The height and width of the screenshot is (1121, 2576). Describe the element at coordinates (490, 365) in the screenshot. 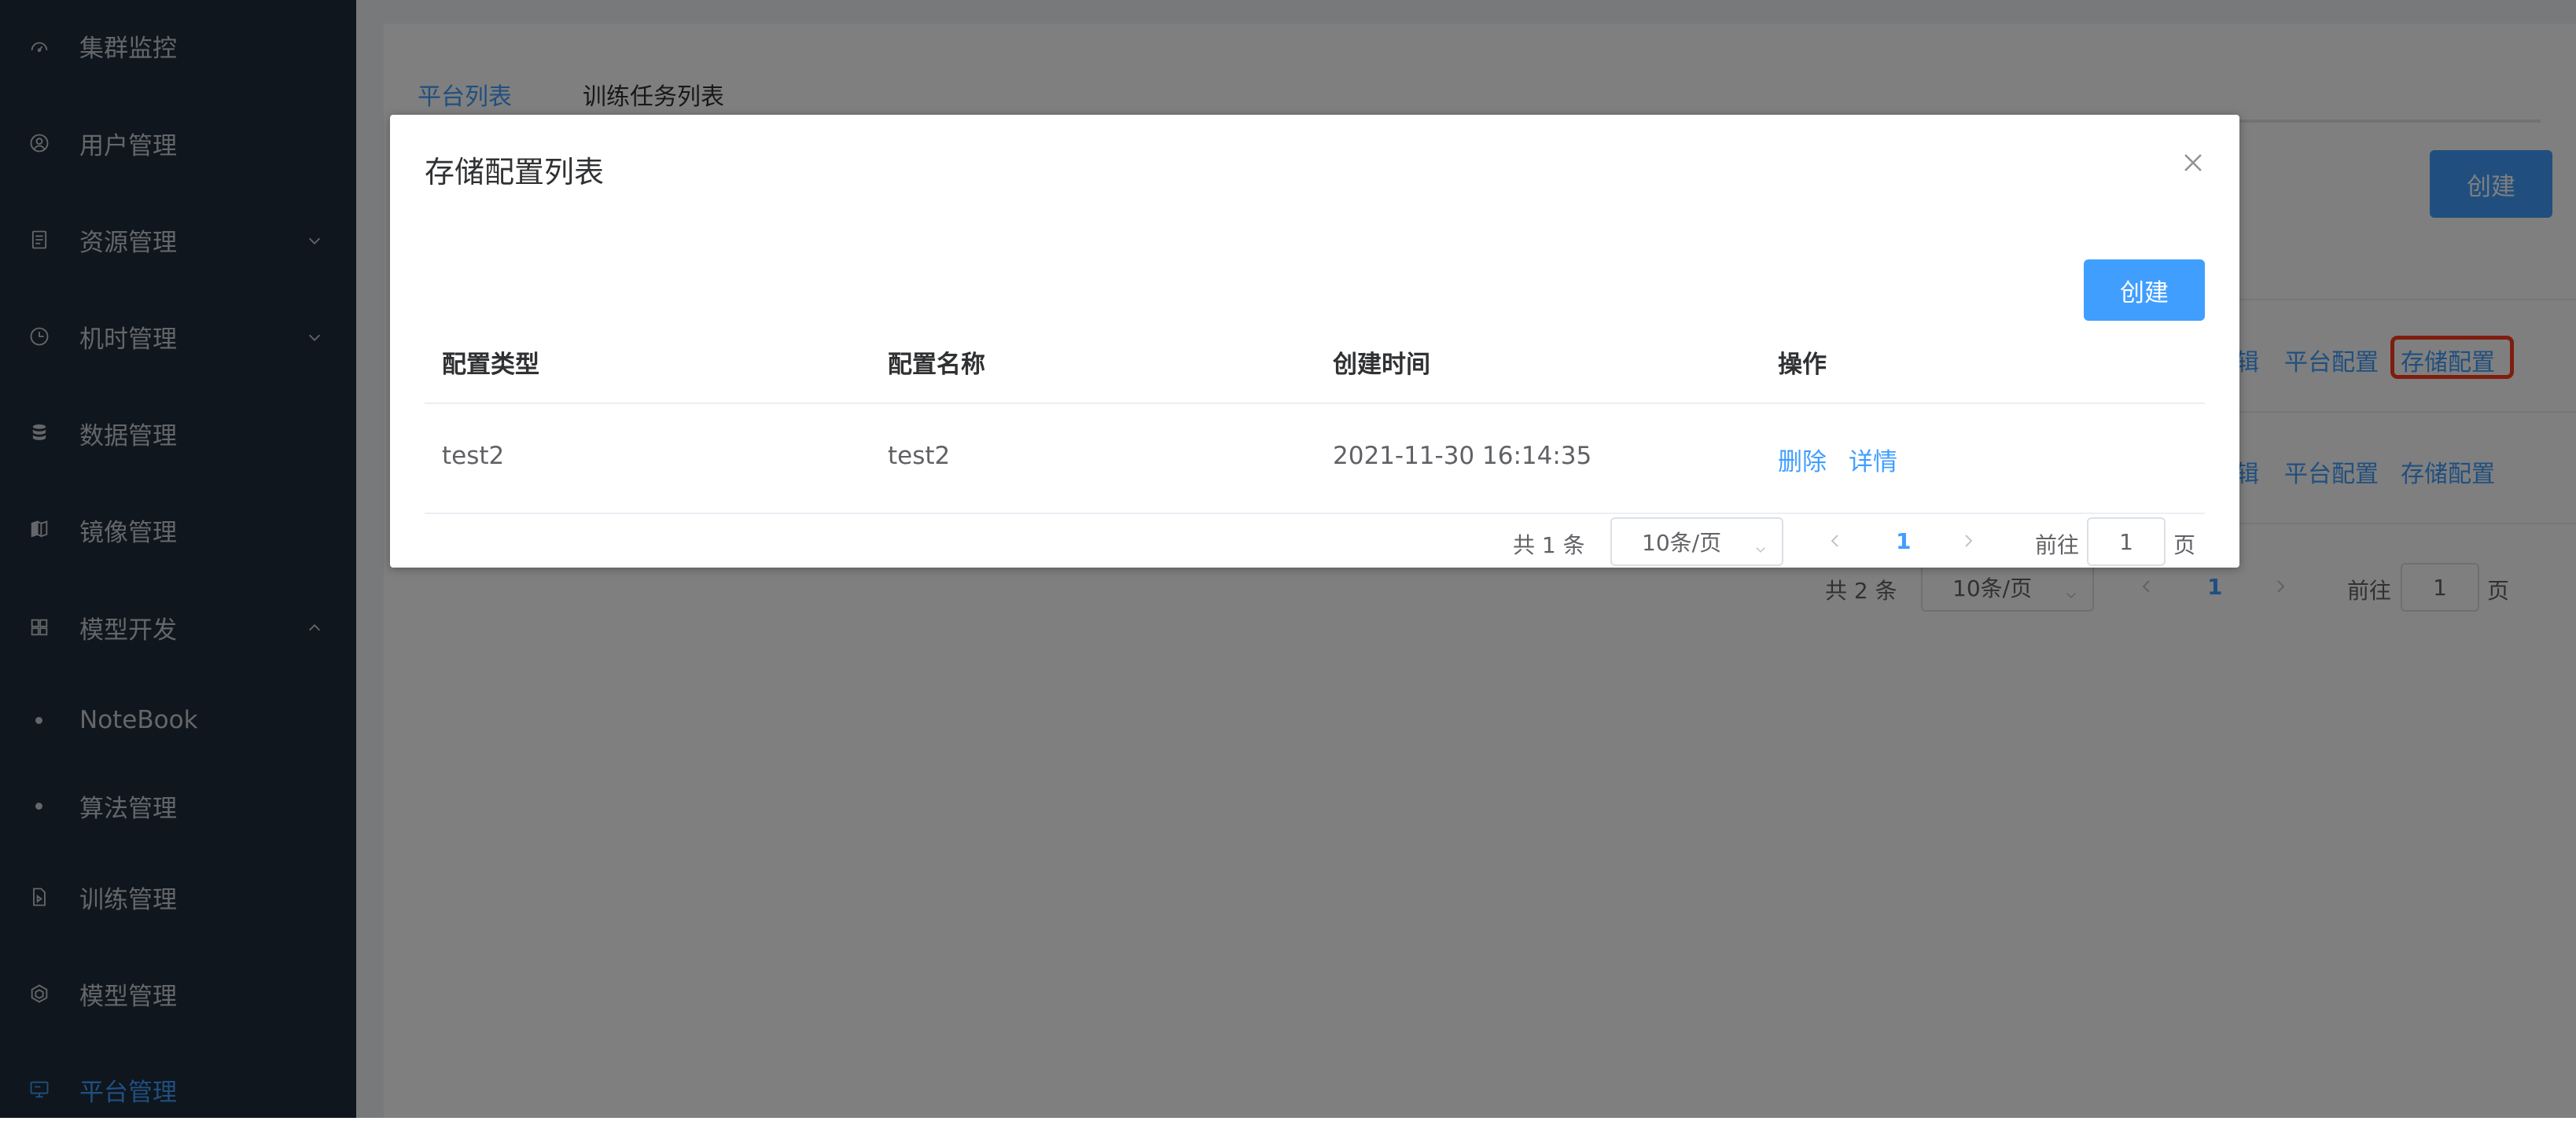

I see `column-header-type: 配置类型` at that location.